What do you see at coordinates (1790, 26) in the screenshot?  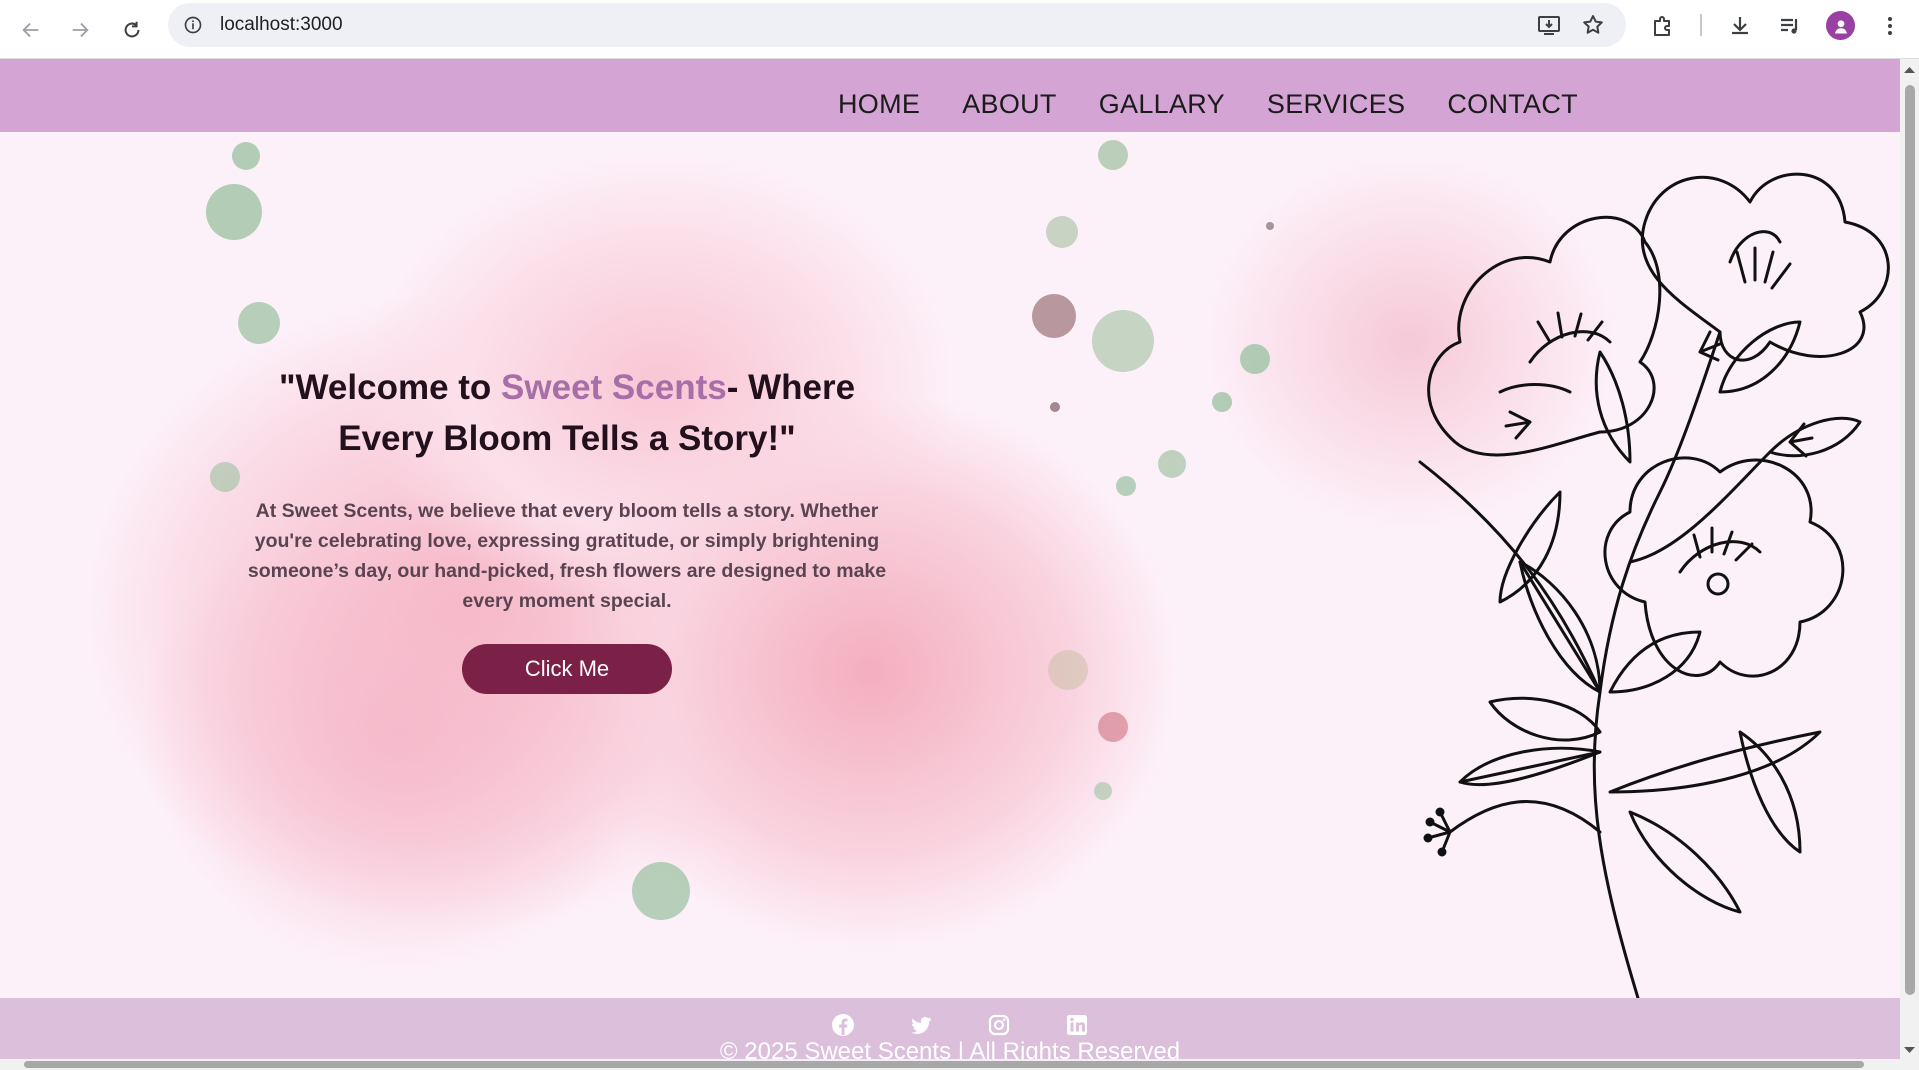 I see `media-queue-icon` at bounding box center [1790, 26].